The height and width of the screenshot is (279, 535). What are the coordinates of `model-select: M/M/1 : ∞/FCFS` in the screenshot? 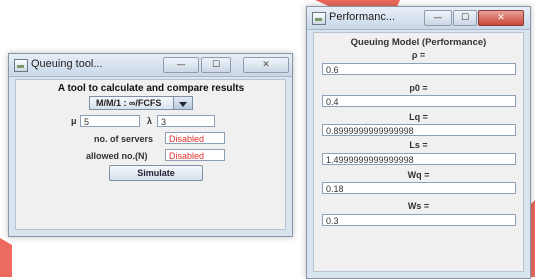 It's located at (141, 103).